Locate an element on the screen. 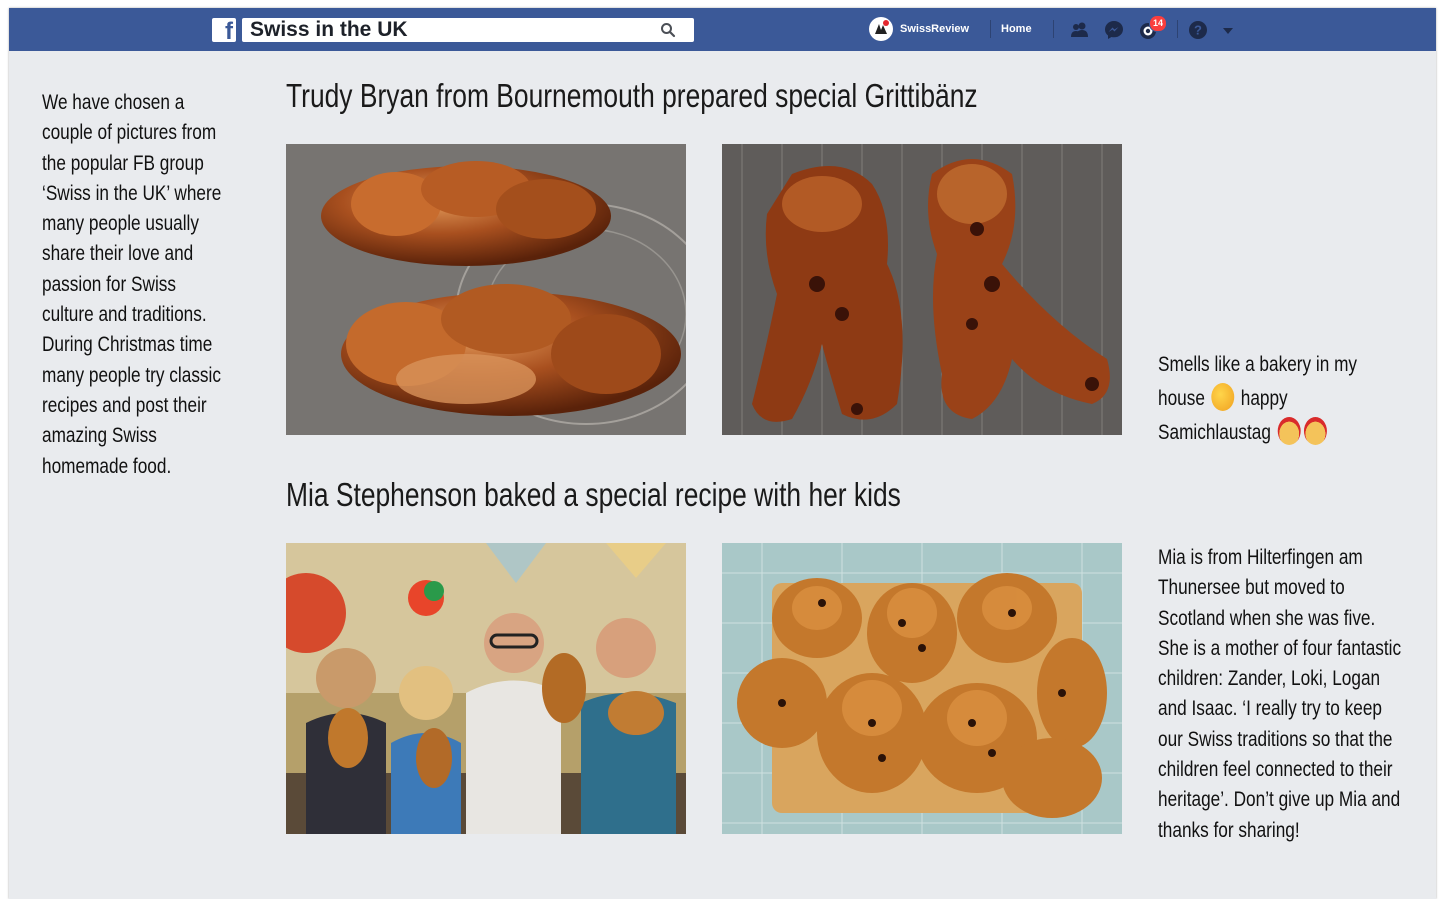 The image size is (1443, 899). photo-grittibaenz-figures is located at coordinates (922, 289).